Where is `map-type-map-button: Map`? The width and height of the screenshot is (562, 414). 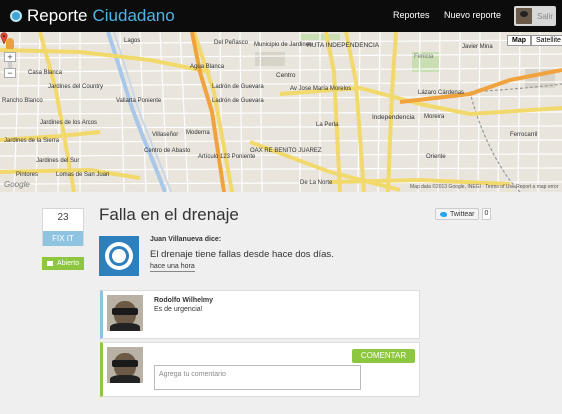 map-type-map-button: Map is located at coordinates (519, 40).